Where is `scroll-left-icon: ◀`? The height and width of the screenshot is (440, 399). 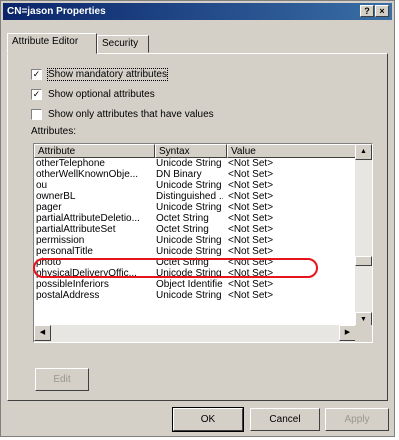 scroll-left-icon: ◀ is located at coordinates (42, 333).